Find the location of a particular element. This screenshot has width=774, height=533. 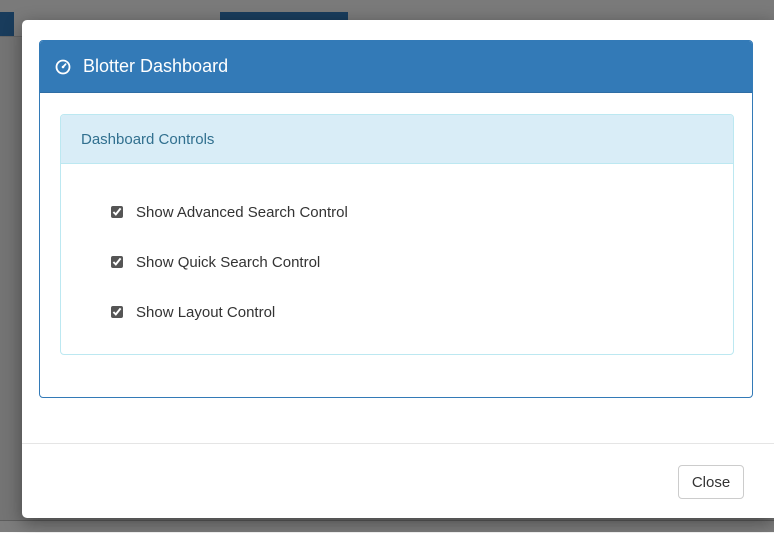

close-button: Close is located at coordinates (711, 482).